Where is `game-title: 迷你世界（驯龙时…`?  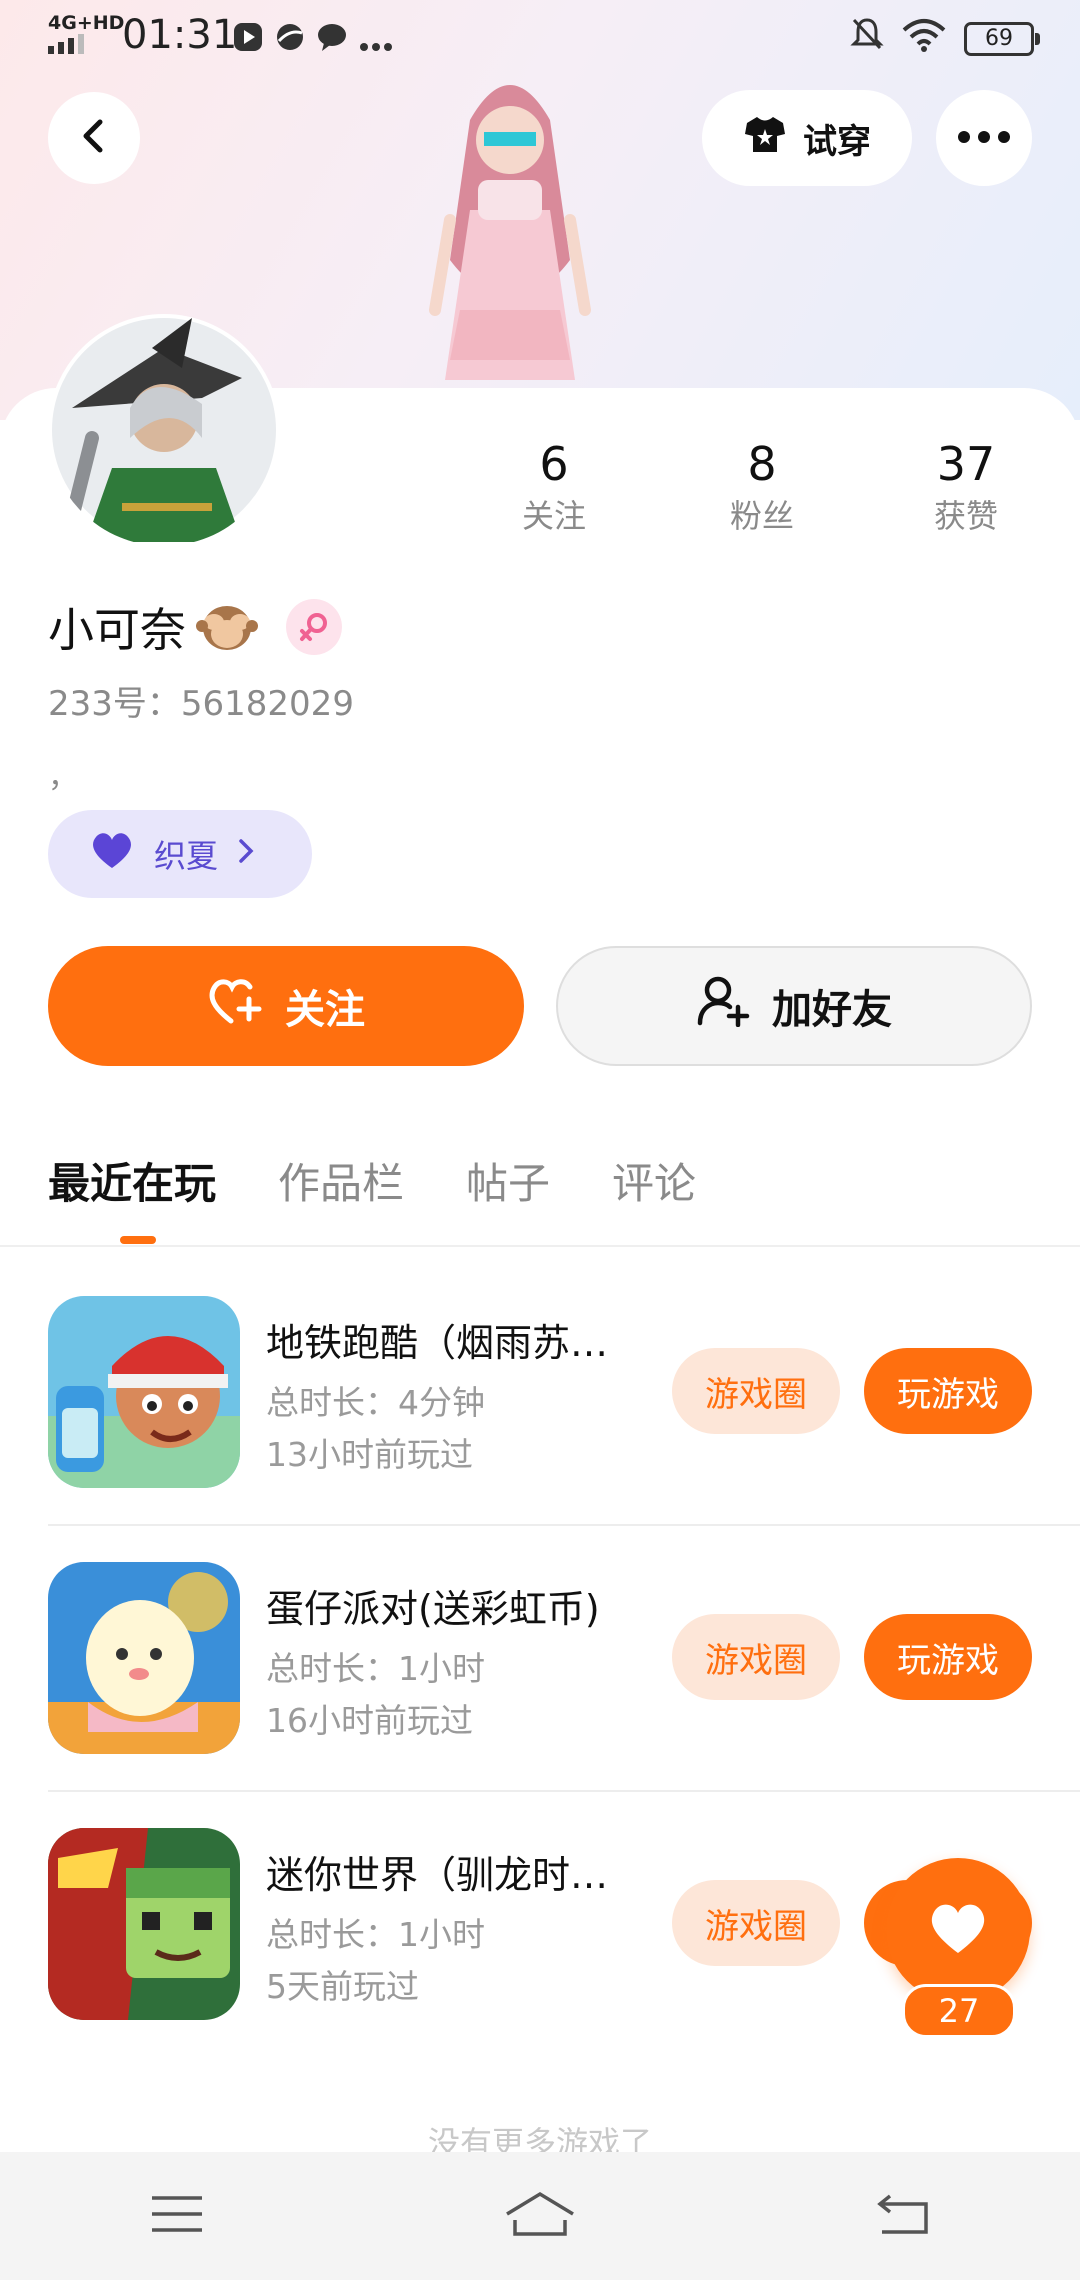
game-title: 迷你世界（驯龙时… is located at coordinates (437, 1875).